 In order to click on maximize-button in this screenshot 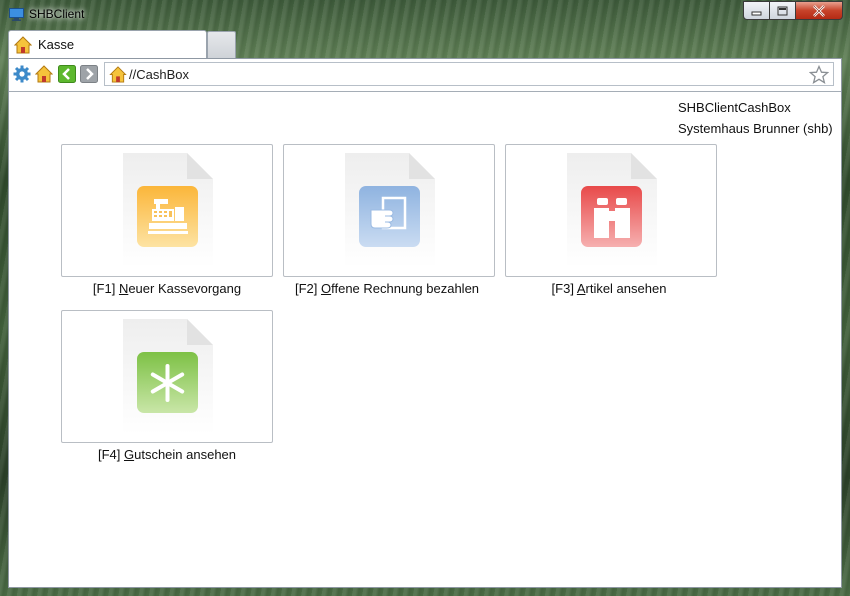, I will do `click(783, 10)`.